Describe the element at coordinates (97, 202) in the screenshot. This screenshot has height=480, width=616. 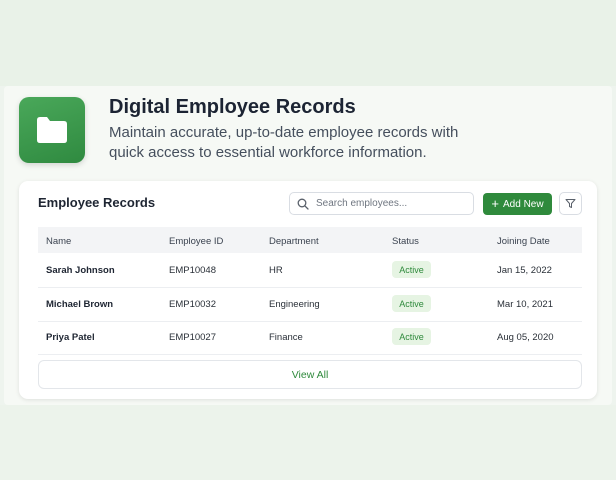
I see `card-title: Employee Records` at that location.